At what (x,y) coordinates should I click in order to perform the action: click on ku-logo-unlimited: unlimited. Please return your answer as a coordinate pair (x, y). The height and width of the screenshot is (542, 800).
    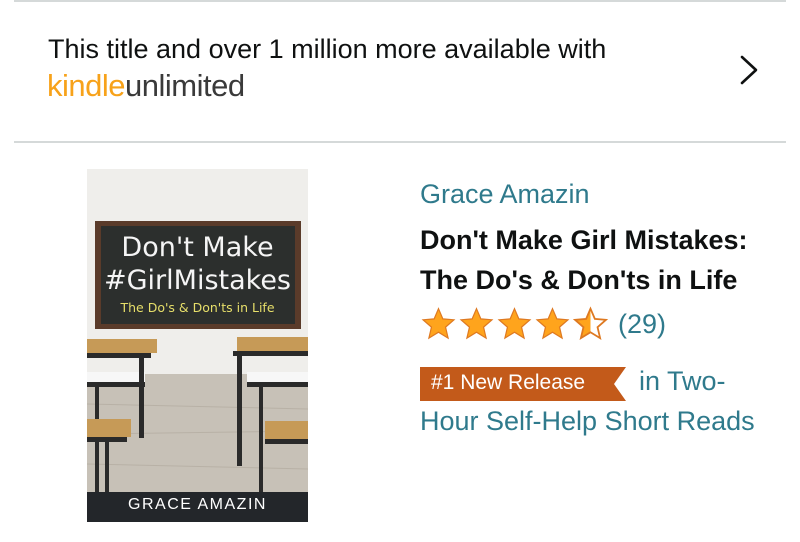
    Looking at the image, I should click on (185, 85).